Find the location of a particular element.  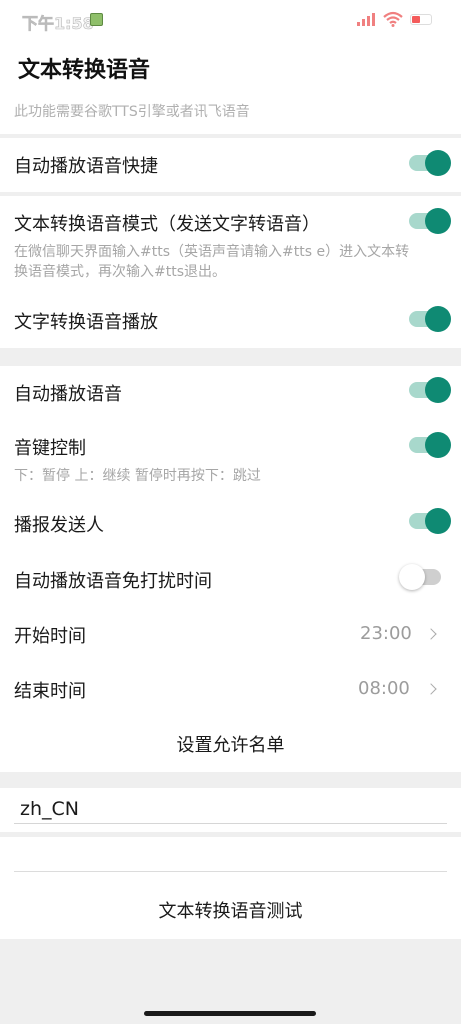

locale-input is located at coordinates (230, 809).